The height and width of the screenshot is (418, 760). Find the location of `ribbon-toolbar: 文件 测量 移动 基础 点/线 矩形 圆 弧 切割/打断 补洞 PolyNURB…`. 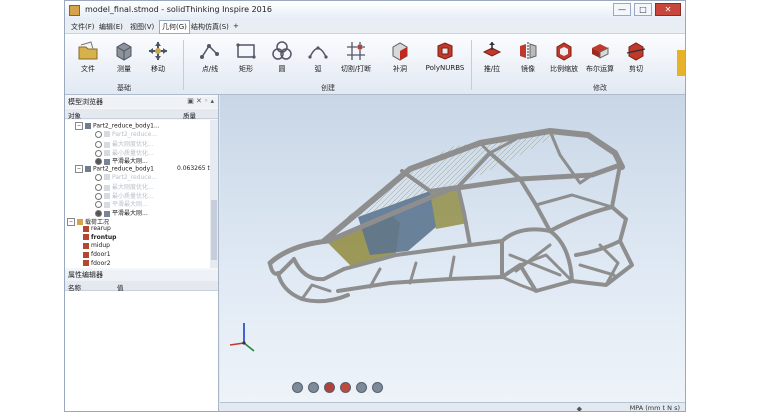

ribbon-toolbar: 文件 测量 移动 基础 点/线 矩形 圆 弧 切割/打断 补洞 PolyNURB… is located at coordinates (375, 64).